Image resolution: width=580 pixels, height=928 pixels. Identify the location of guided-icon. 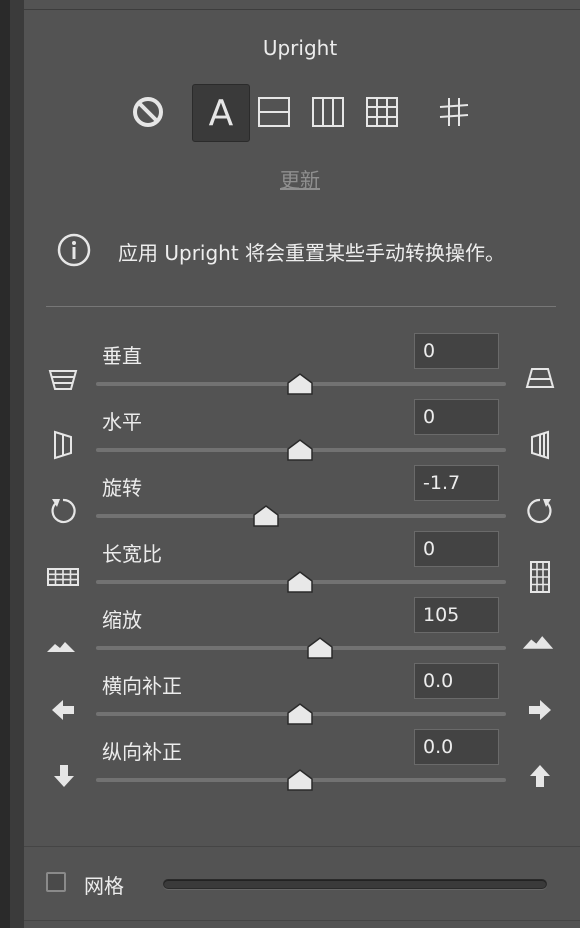
(454, 112).